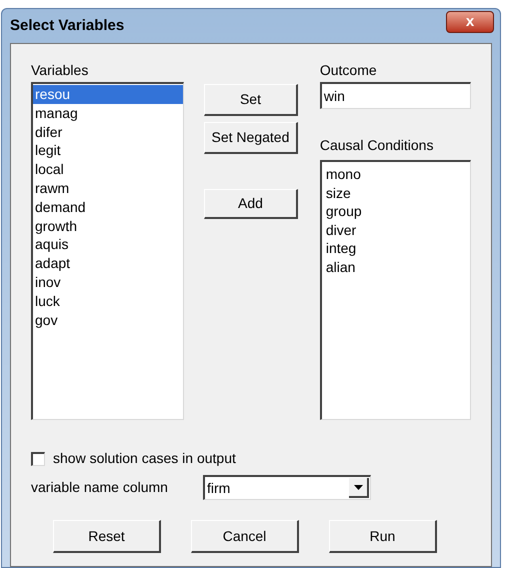 This screenshot has width=507, height=568. Describe the element at coordinates (395, 290) in the screenshot. I see `causal-conditions-list: mono size group diver integ alian` at that location.